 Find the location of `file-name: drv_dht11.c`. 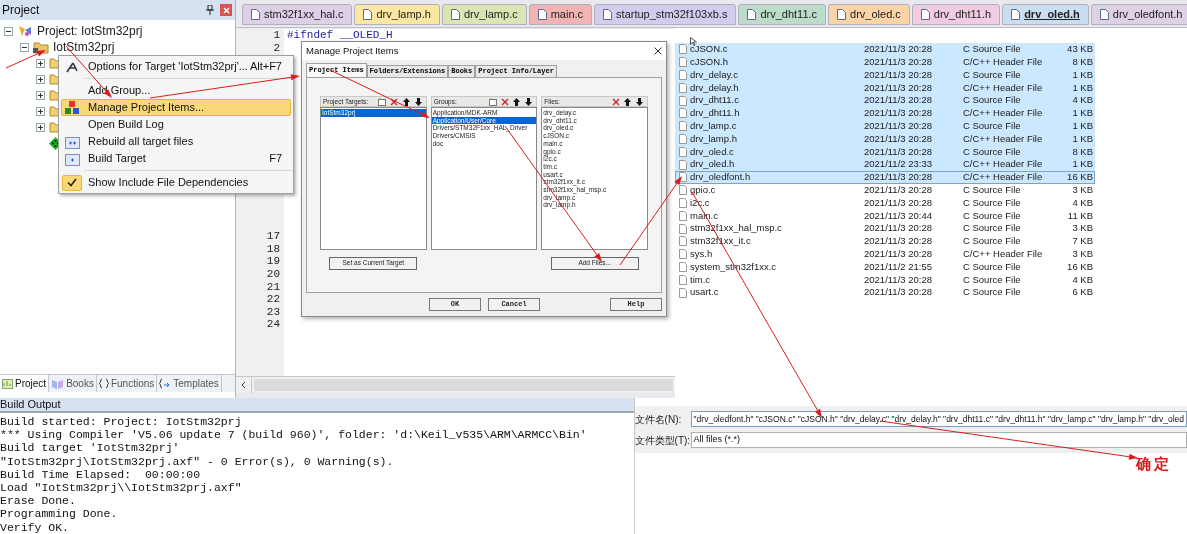

file-name: drv_dht11.c is located at coordinates (715, 100).